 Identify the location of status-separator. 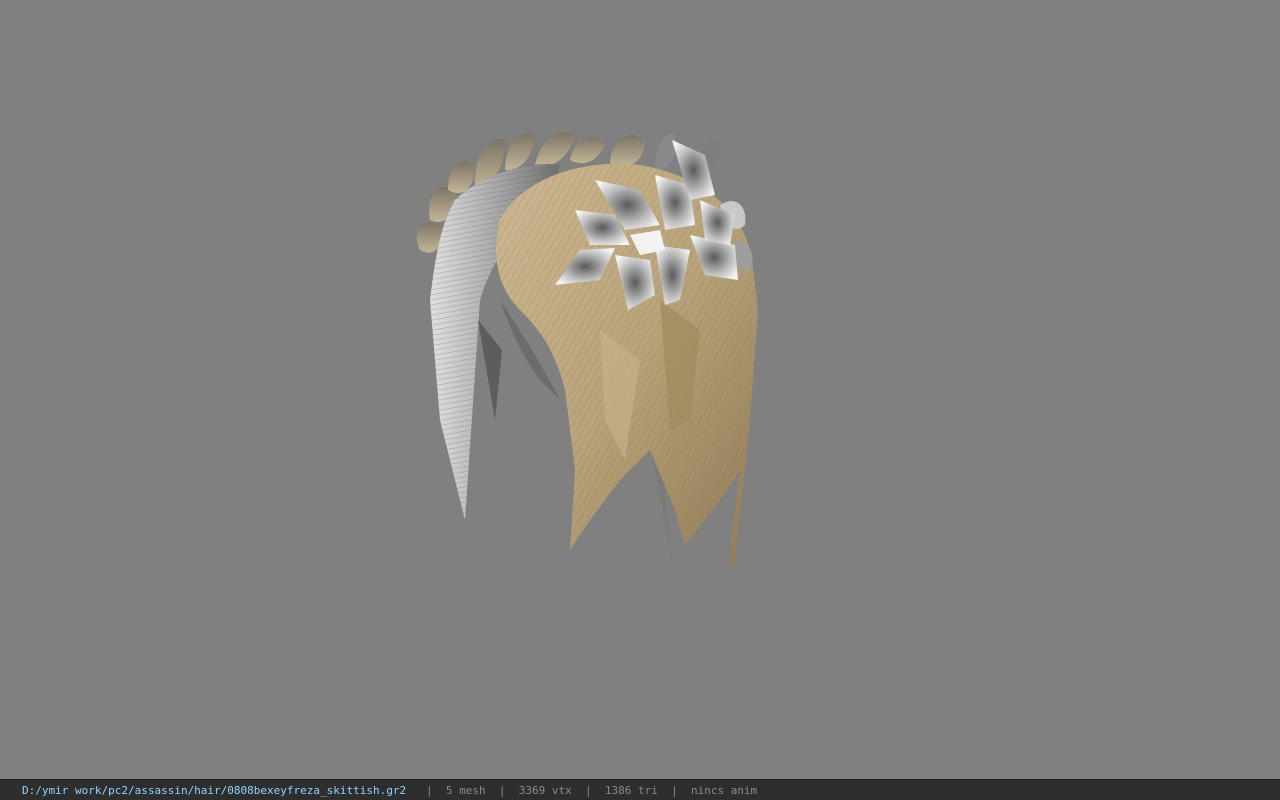
(416, 790).